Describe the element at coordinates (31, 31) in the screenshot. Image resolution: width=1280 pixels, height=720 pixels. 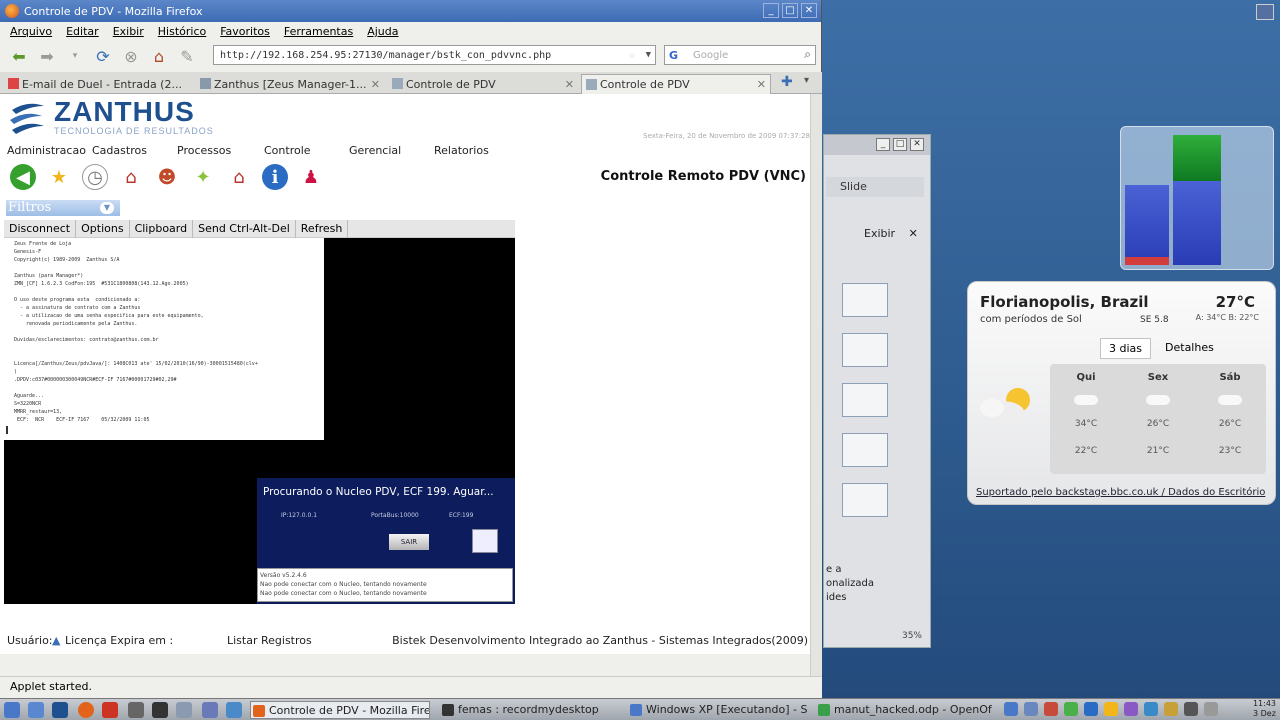
I see `menu-arquivo: Arquivo` at that location.